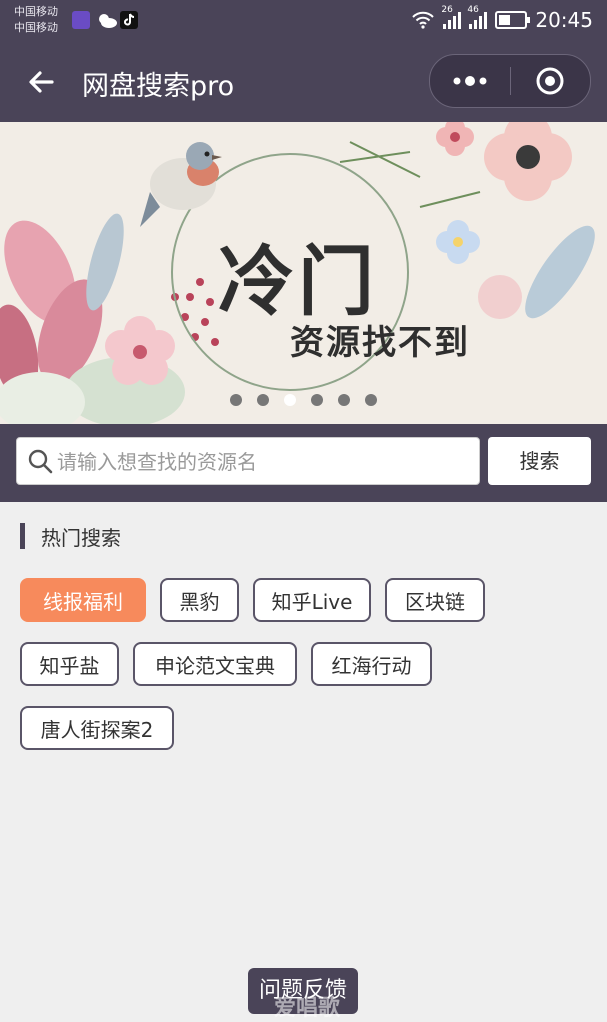  Describe the element at coordinates (298, 281) in the screenshot. I see `banner-headline: 冷门` at that location.